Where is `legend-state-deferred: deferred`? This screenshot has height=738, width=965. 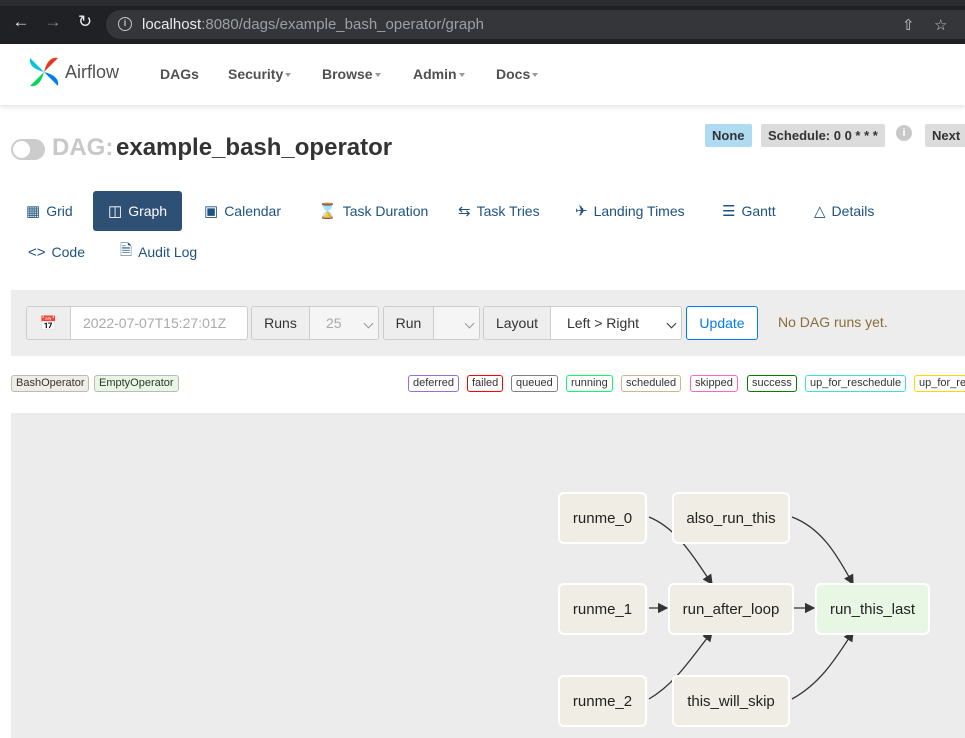 legend-state-deferred: deferred is located at coordinates (433, 383).